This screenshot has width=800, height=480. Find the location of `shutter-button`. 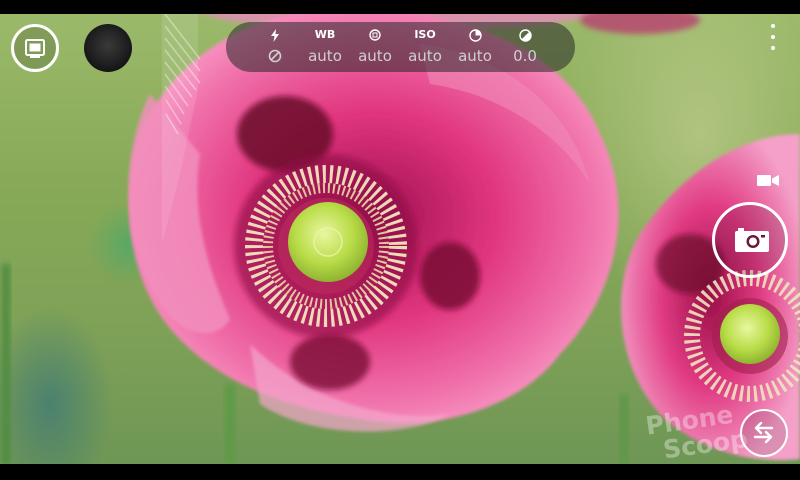

shutter-button is located at coordinates (750, 240).